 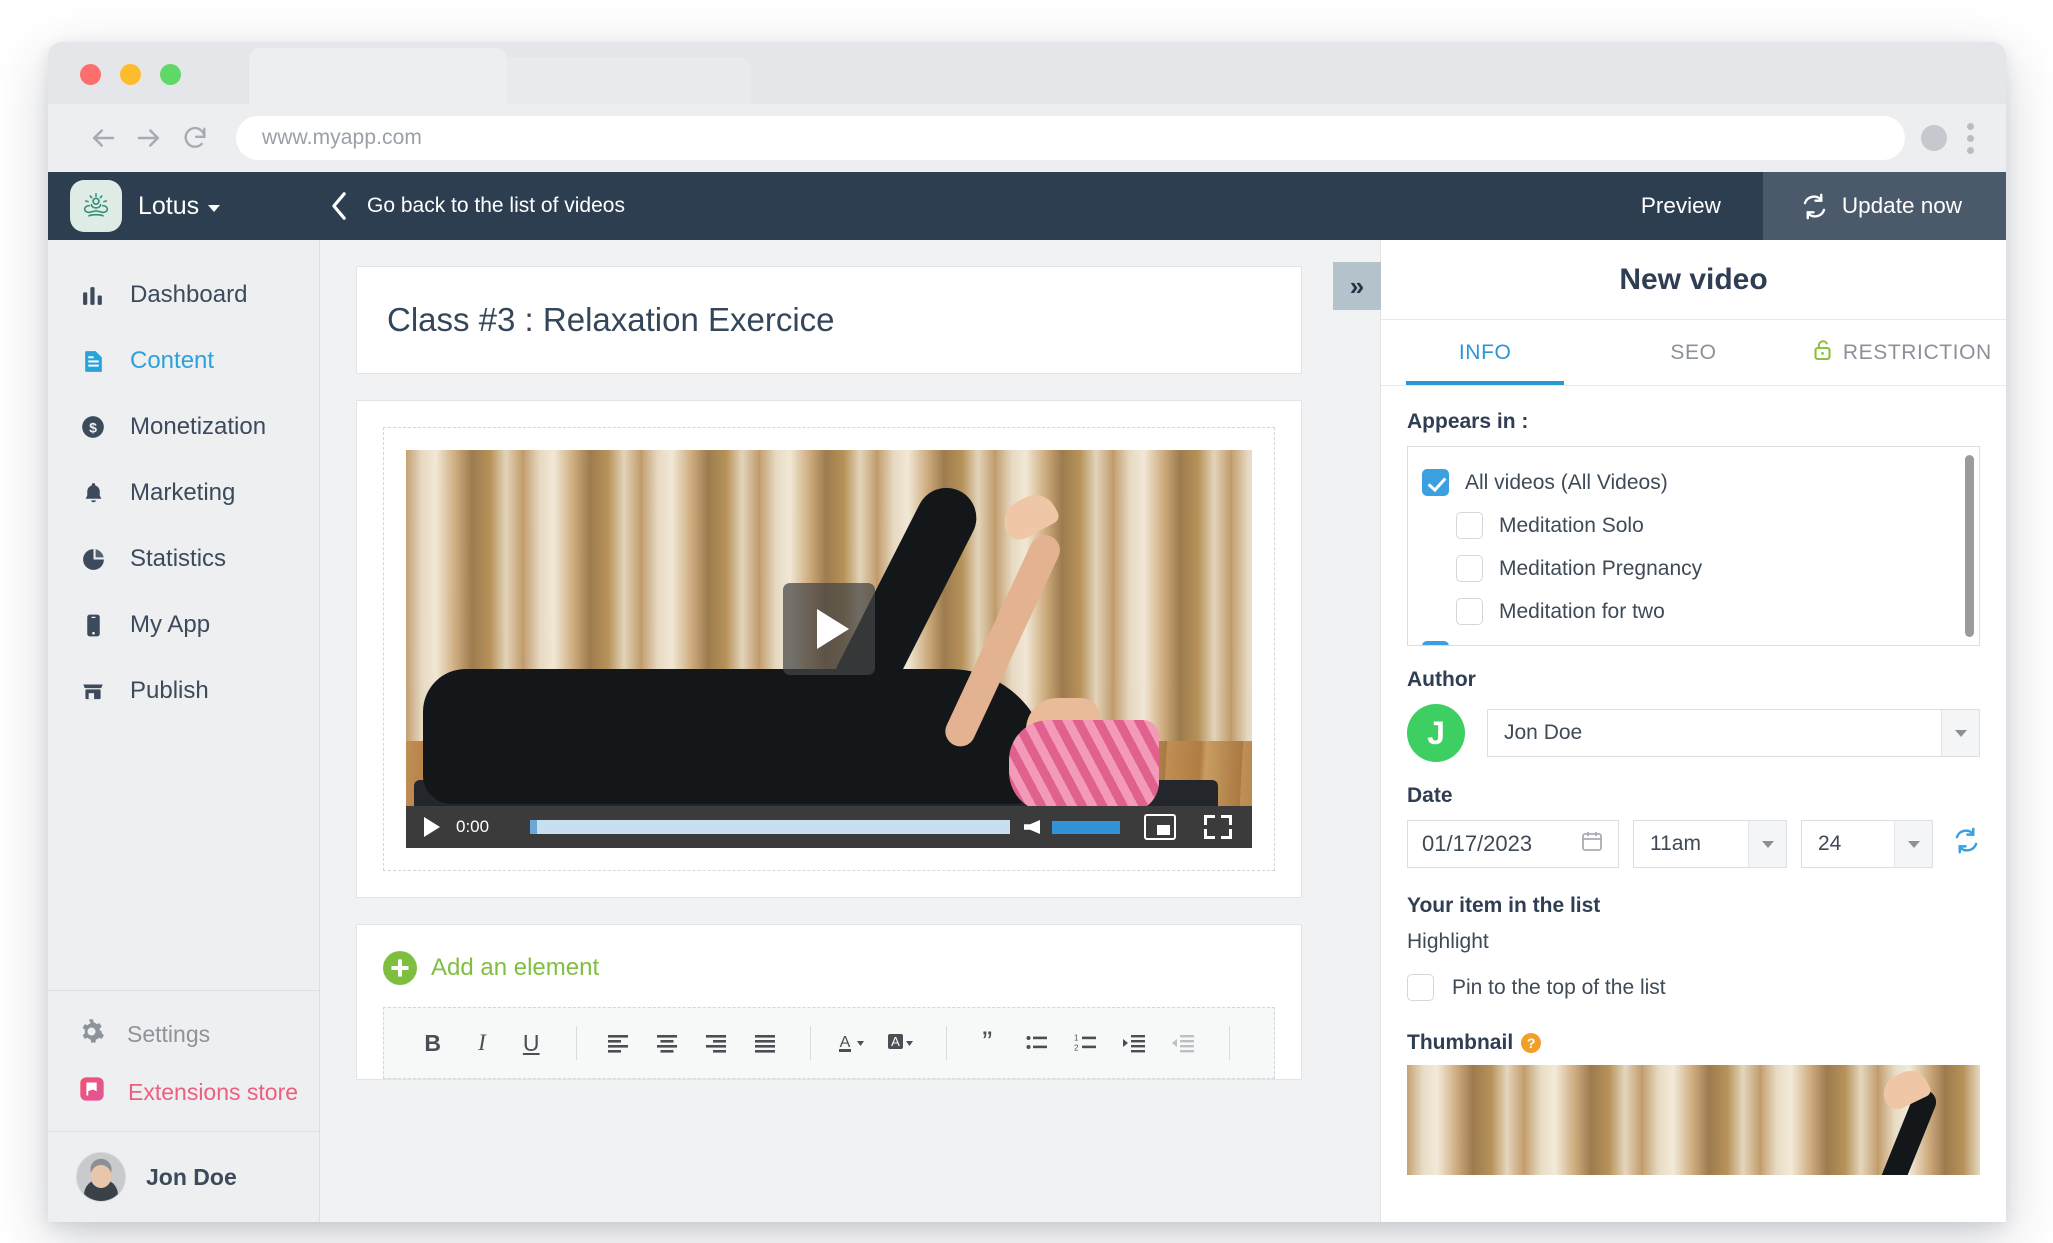 I want to click on reload-icon, so click(x=195, y=138).